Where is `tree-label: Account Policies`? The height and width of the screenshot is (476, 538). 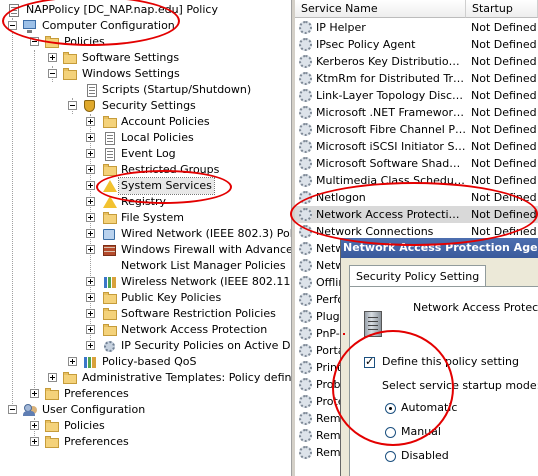
tree-label: Account Policies is located at coordinates (165, 121).